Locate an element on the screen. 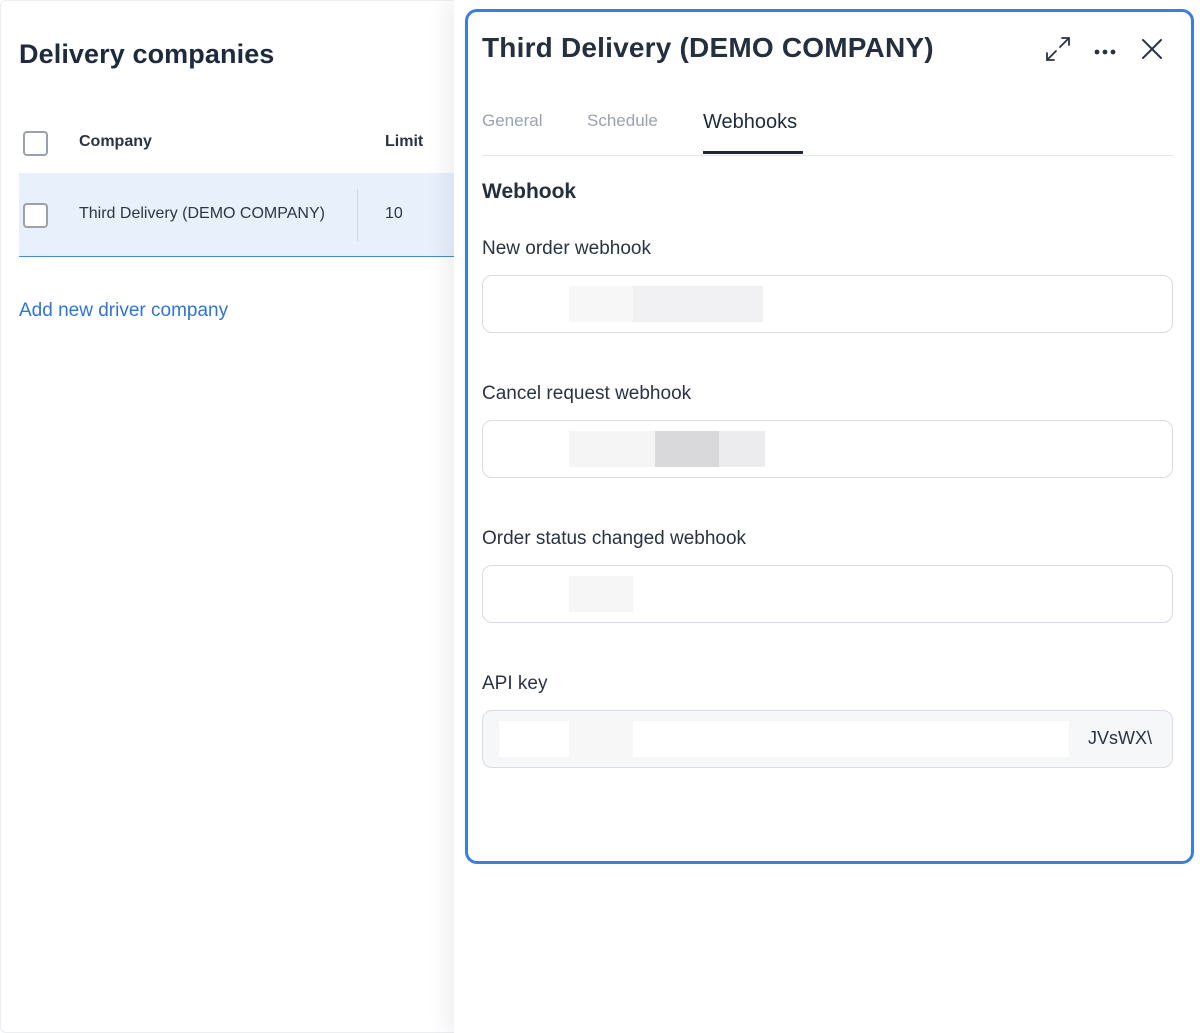  add-driver-company-link: Add new driver company is located at coordinates (123, 311).